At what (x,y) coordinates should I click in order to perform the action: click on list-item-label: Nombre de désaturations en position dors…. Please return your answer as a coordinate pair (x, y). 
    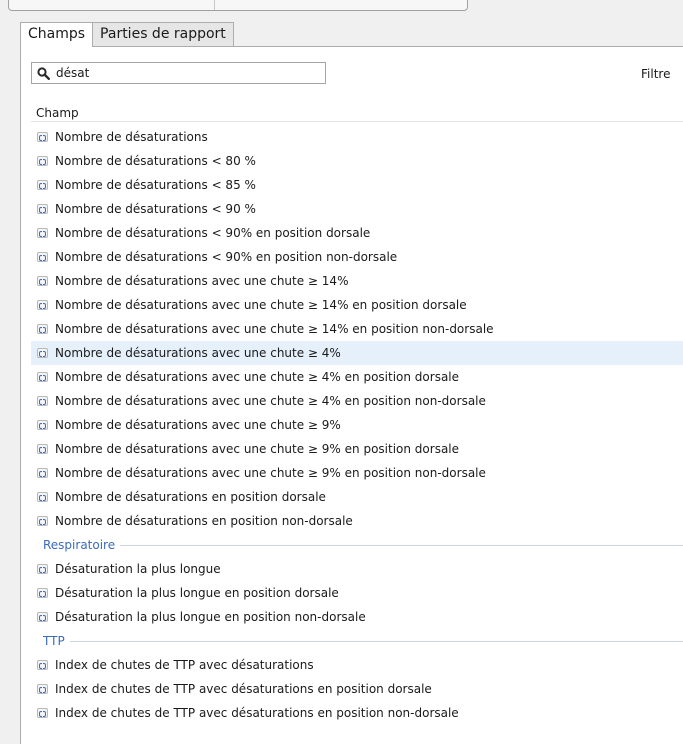
    Looking at the image, I should click on (190, 497).